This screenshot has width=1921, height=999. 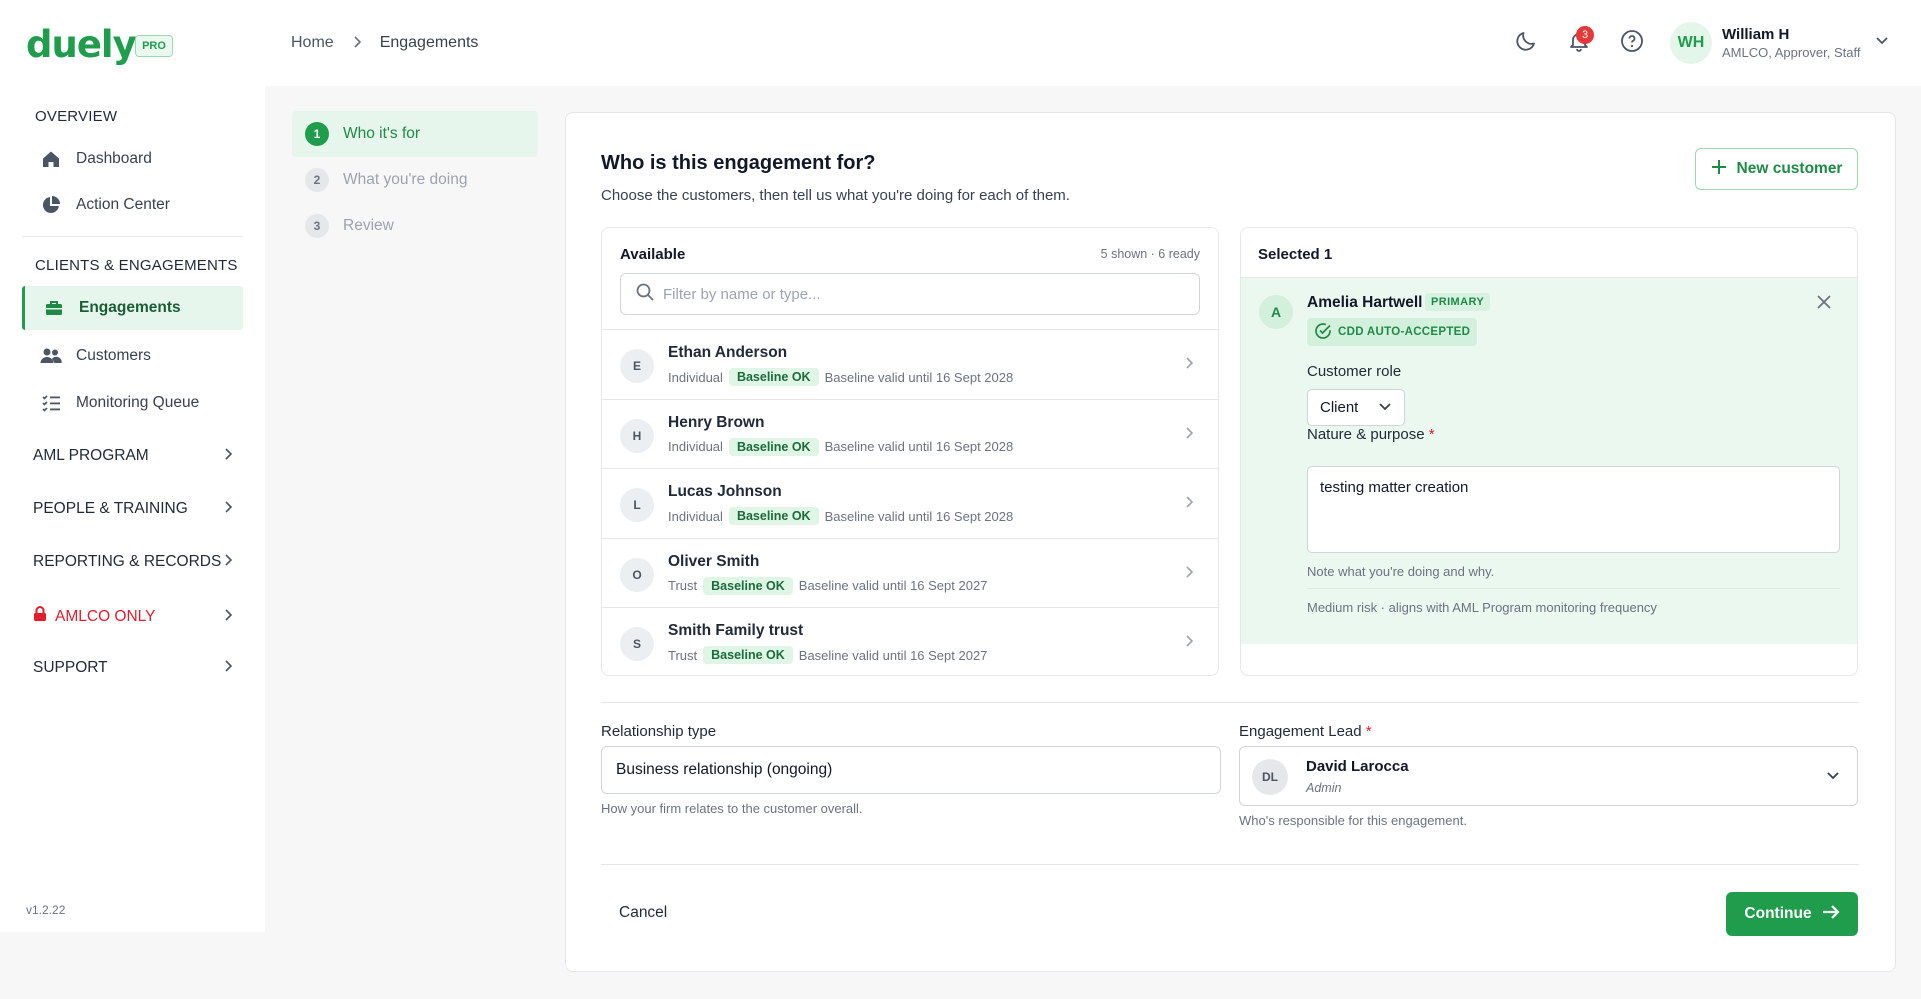 I want to click on users-icon, so click(x=51, y=356).